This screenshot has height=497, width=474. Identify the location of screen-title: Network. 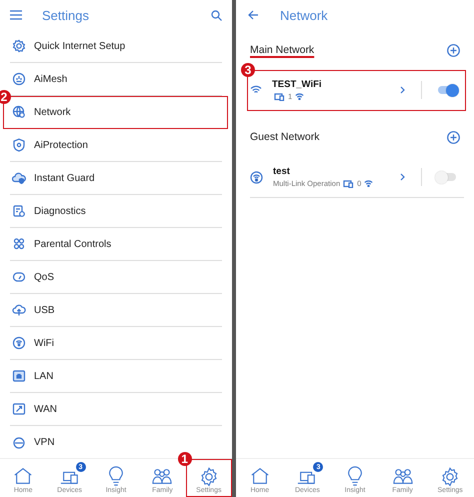
(304, 15).